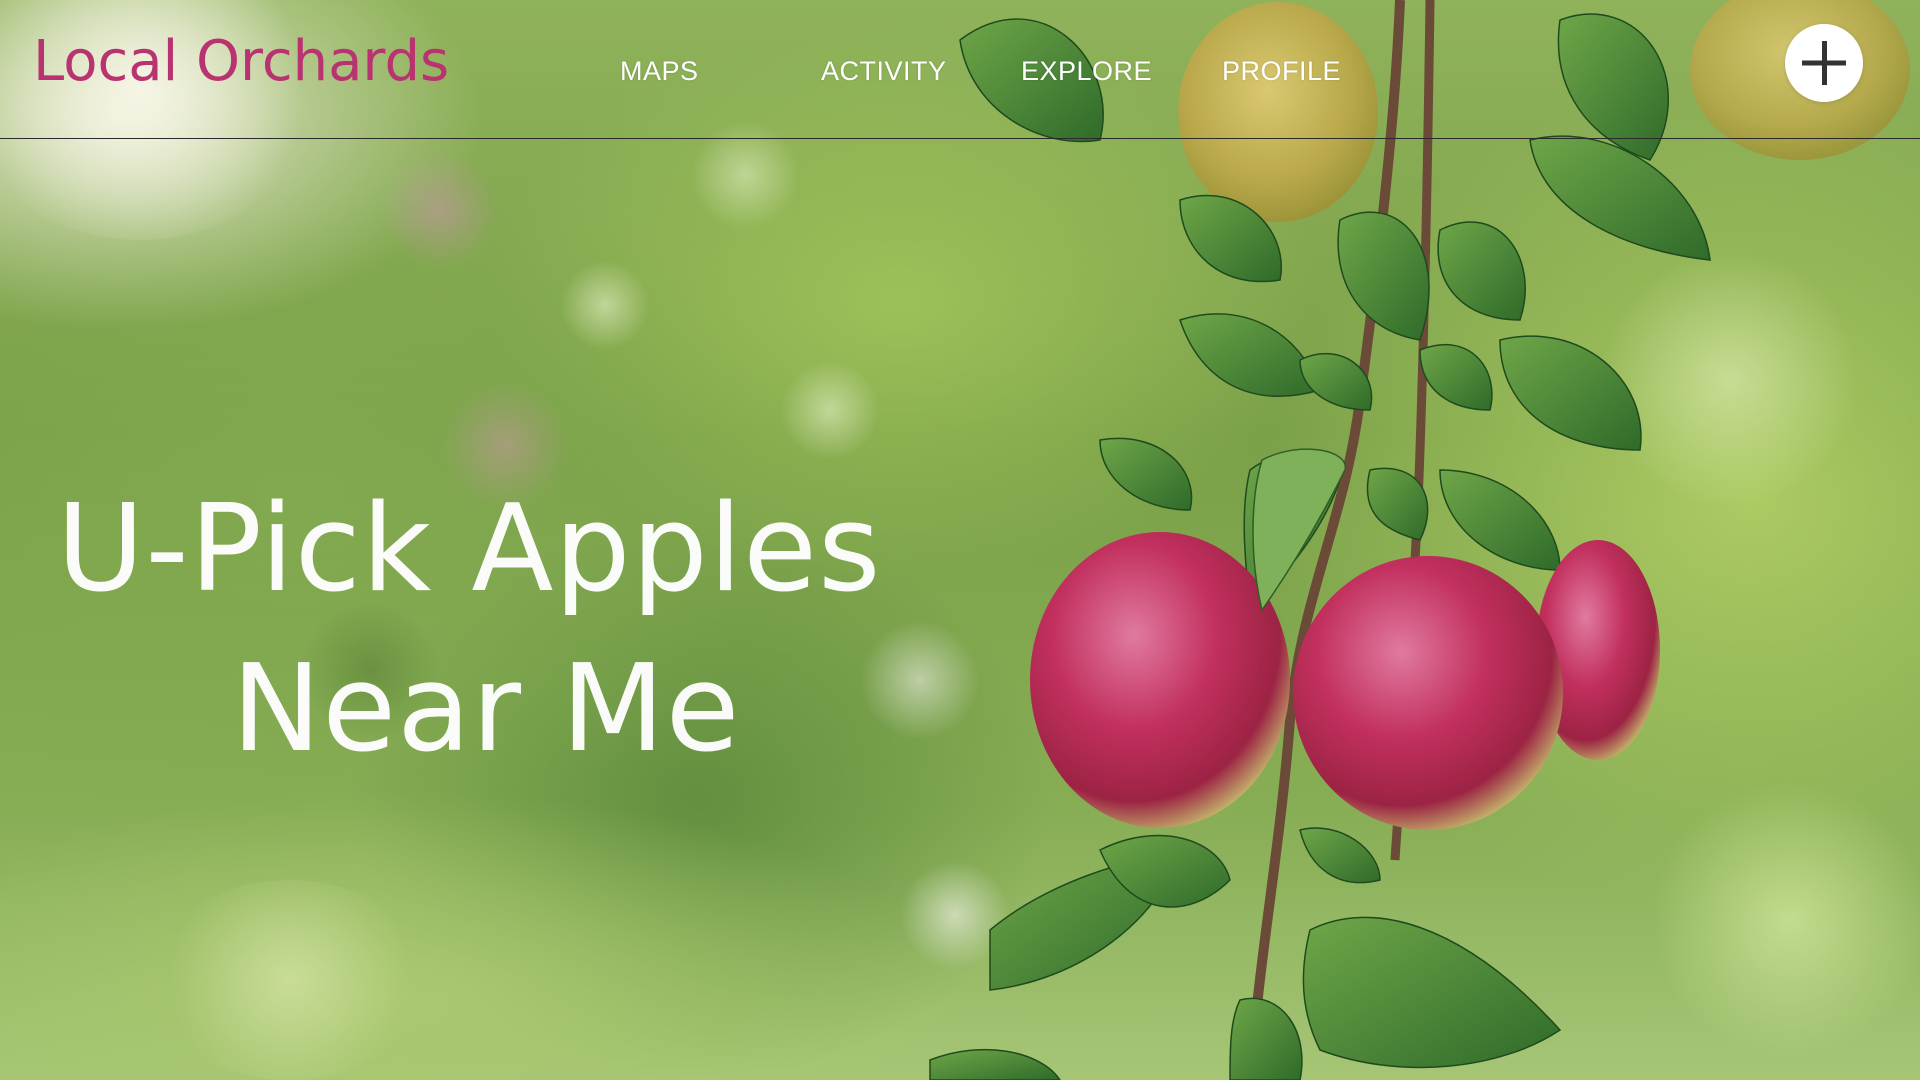 This screenshot has height=1080, width=1920. I want to click on nav-activity: ACTIVITY, so click(884, 71).